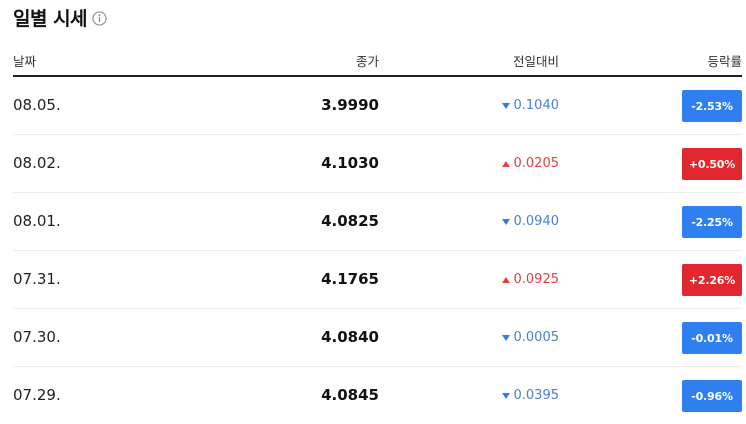 This screenshot has width=746, height=424. What do you see at coordinates (350, 279) in the screenshot?
I see `close-price-cell: 4.1765` at bounding box center [350, 279].